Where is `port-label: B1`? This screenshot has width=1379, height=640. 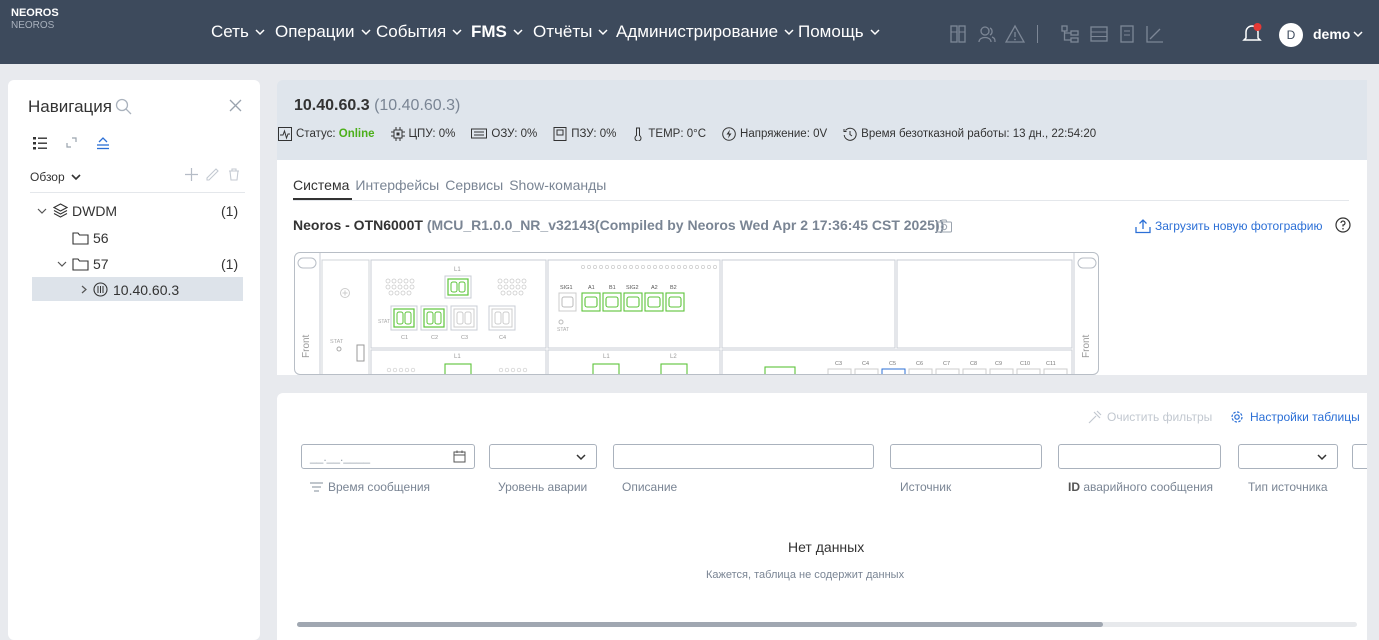
port-label: B1 is located at coordinates (612, 288).